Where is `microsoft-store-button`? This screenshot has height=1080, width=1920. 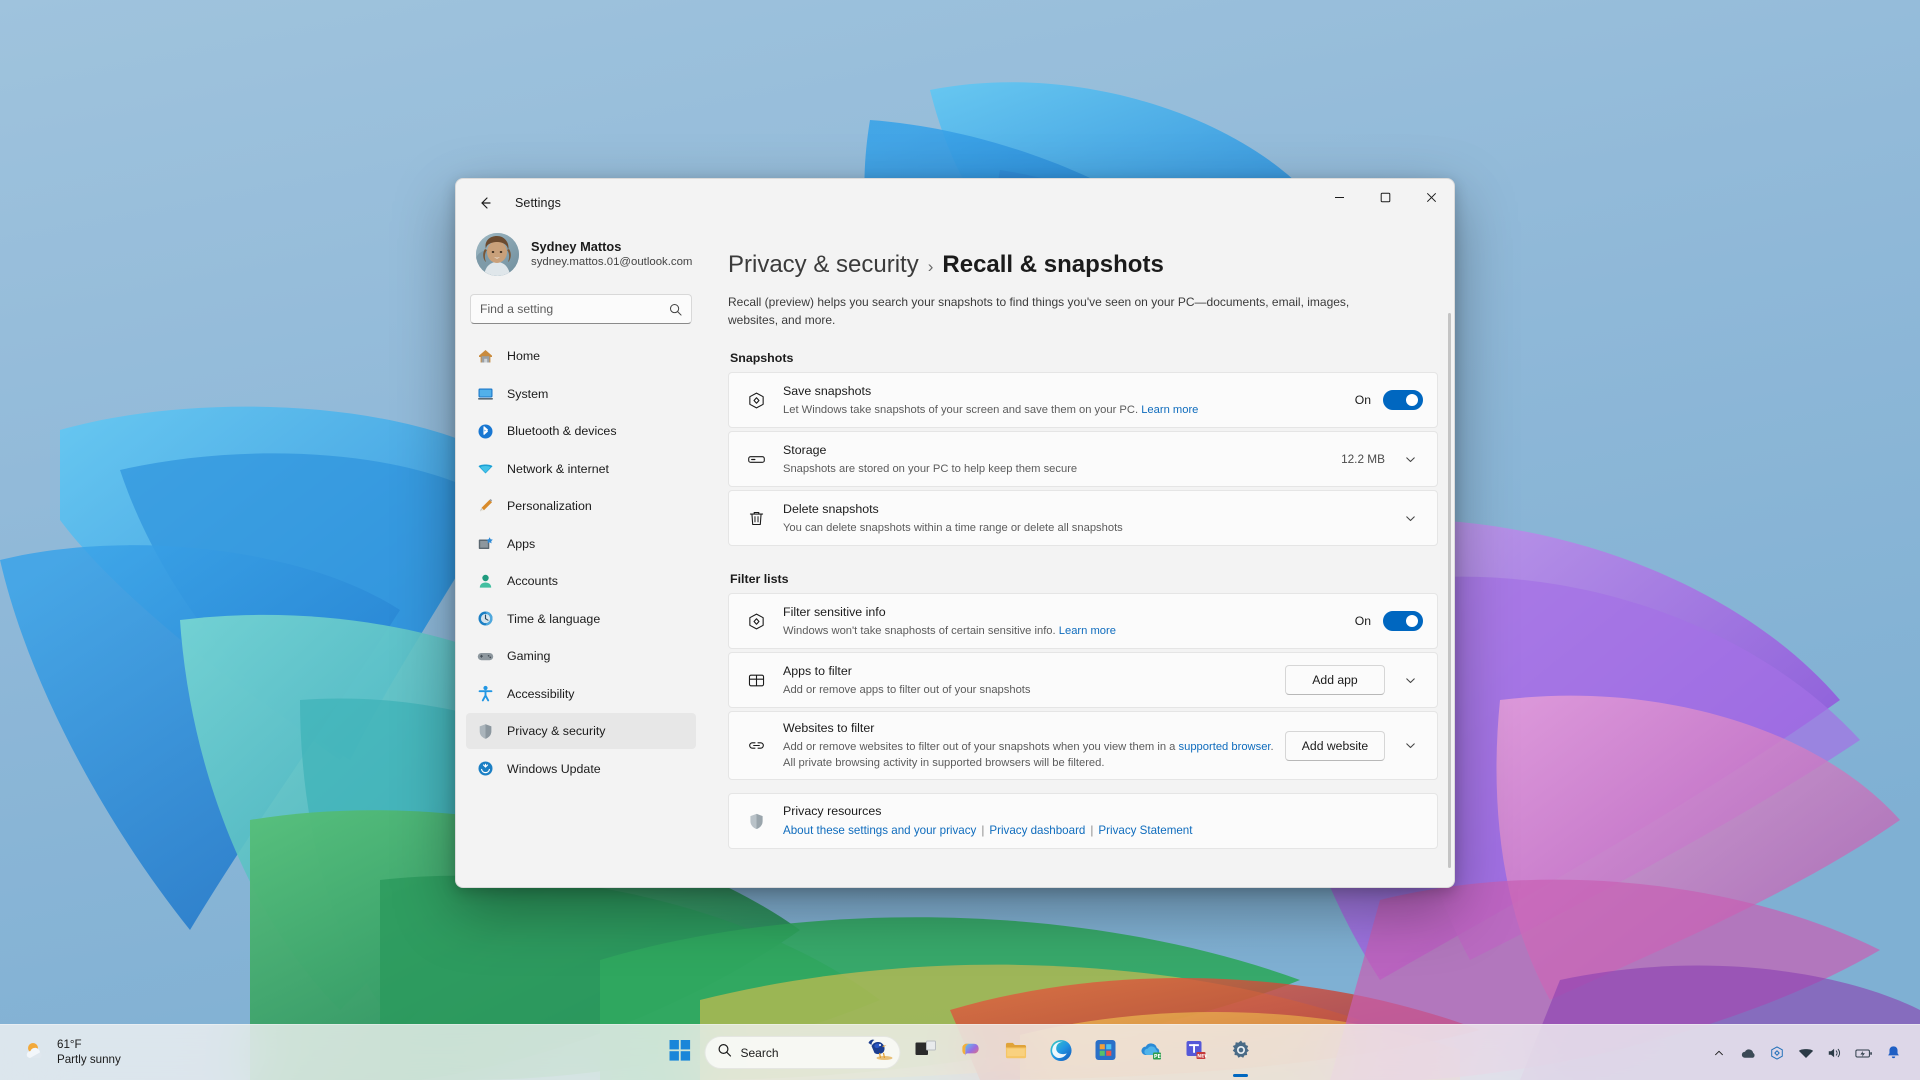 microsoft-store-button is located at coordinates (1106, 1053).